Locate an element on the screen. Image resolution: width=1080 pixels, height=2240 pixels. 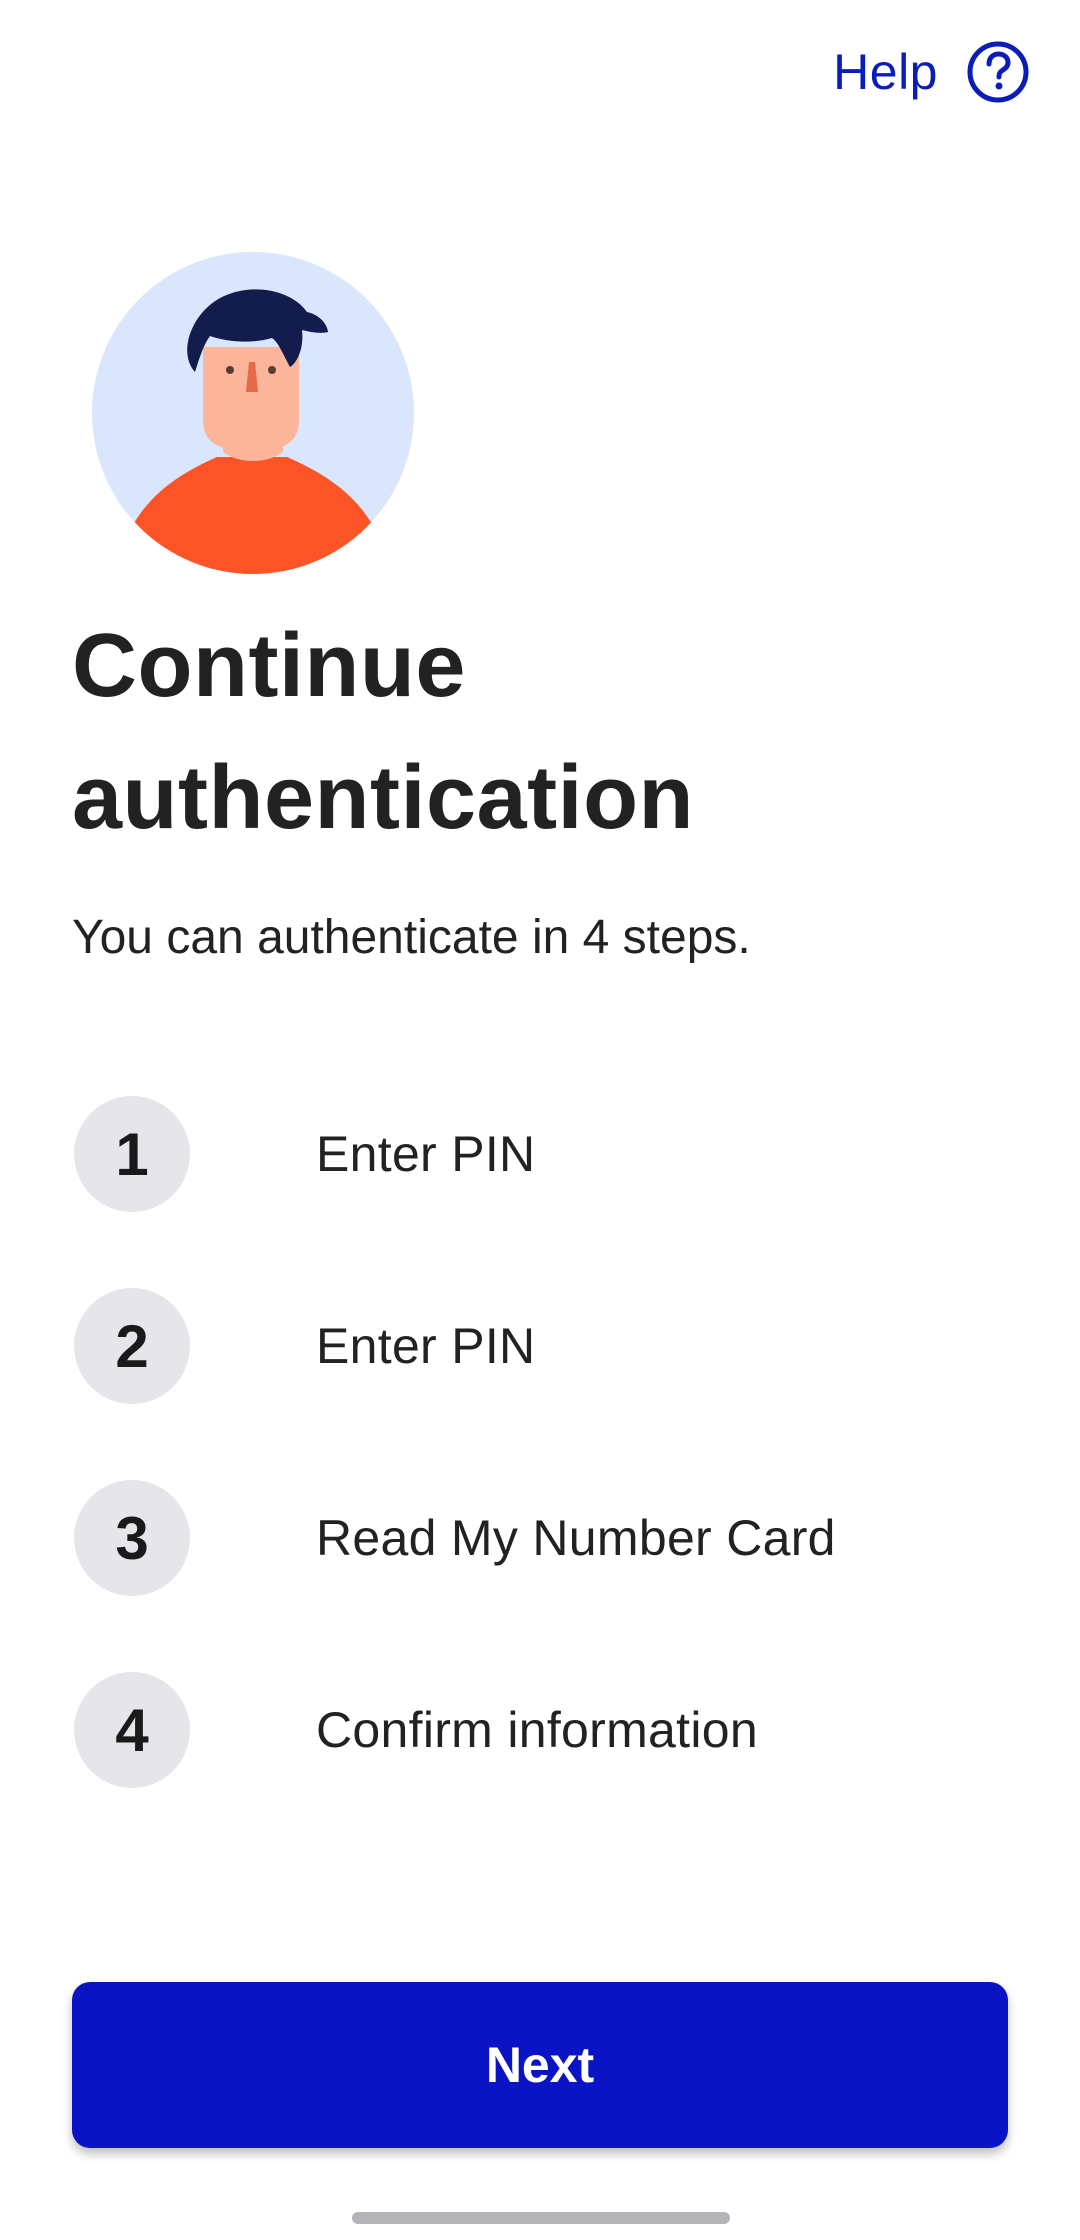
page-subtitle: You can authenticate in 4 steps. is located at coordinates (411, 937).